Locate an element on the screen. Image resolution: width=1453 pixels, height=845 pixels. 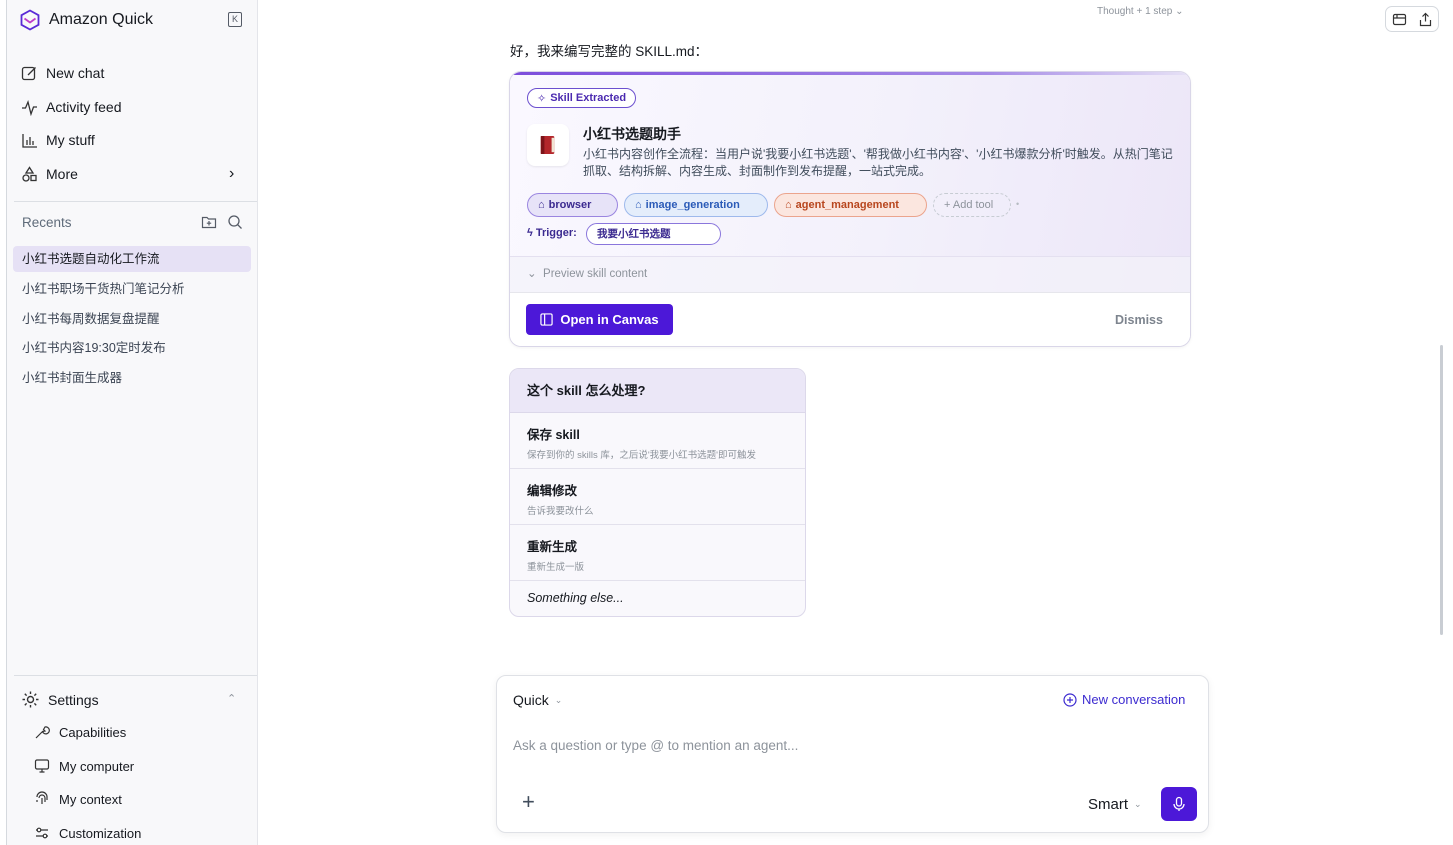
book-icon is located at coordinates (548, 145).